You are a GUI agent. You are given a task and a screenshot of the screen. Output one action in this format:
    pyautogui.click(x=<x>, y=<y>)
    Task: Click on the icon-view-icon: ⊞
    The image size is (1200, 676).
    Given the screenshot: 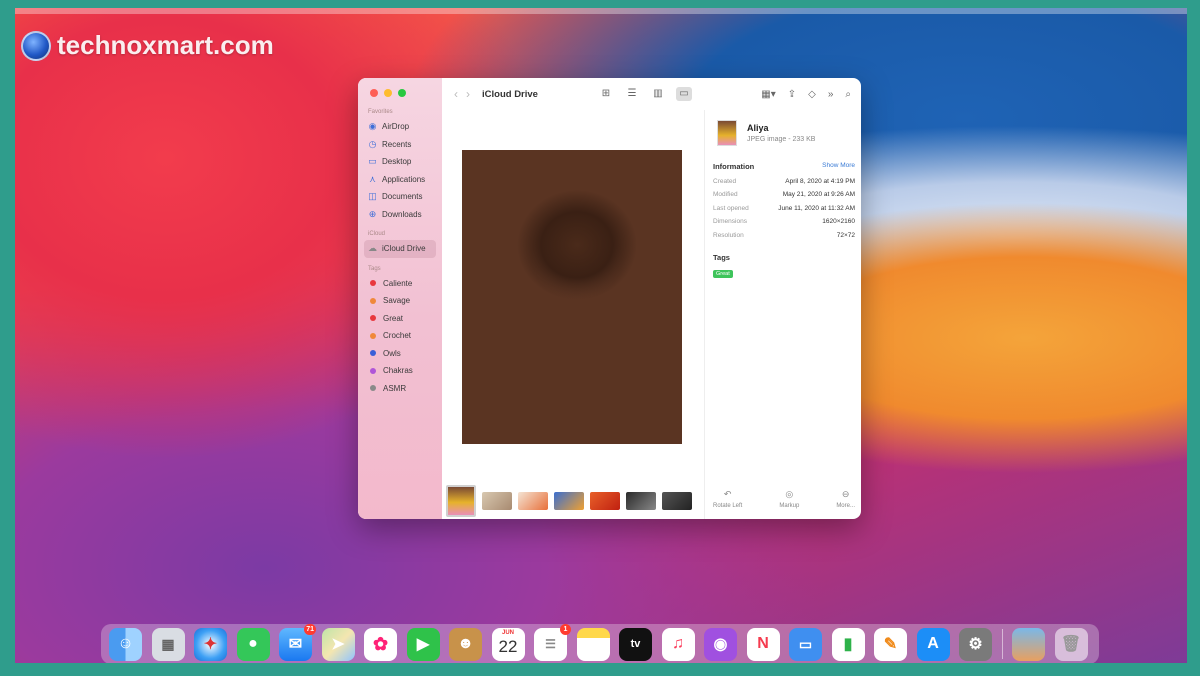 What is the action you would take?
    pyautogui.click(x=606, y=94)
    